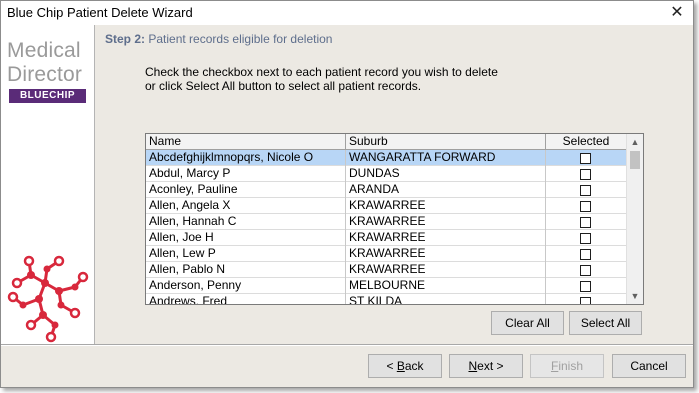 This screenshot has width=699, height=393. I want to click on column-header-selected: Selected, so click(586, 142).